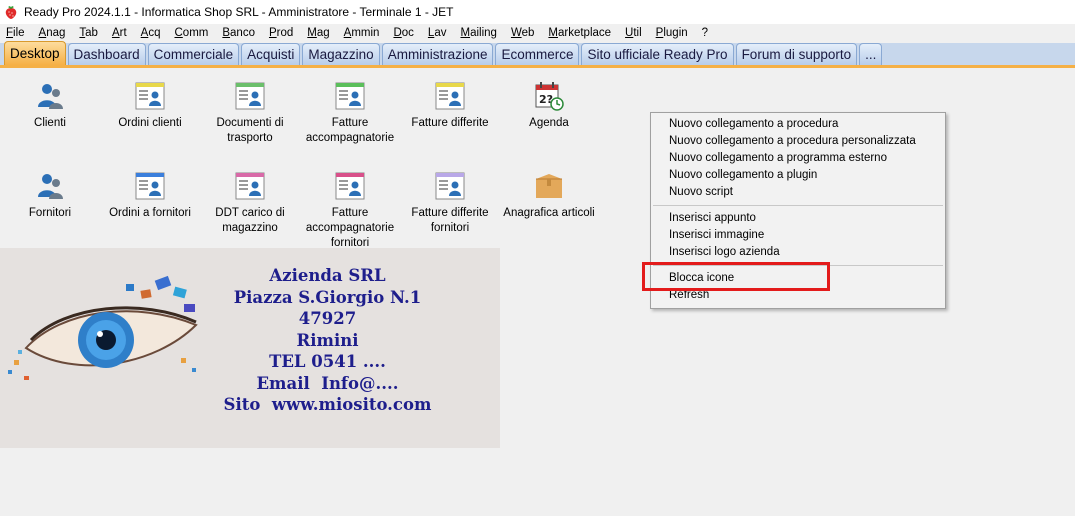 The height and width of the screenshot is (516, 1075). Describe the element at coordinates (798, 175) in the screenshot. I see `menu-item-nuovo-collegamento-plugin: Nuovo collegamento a plugin` at that location.